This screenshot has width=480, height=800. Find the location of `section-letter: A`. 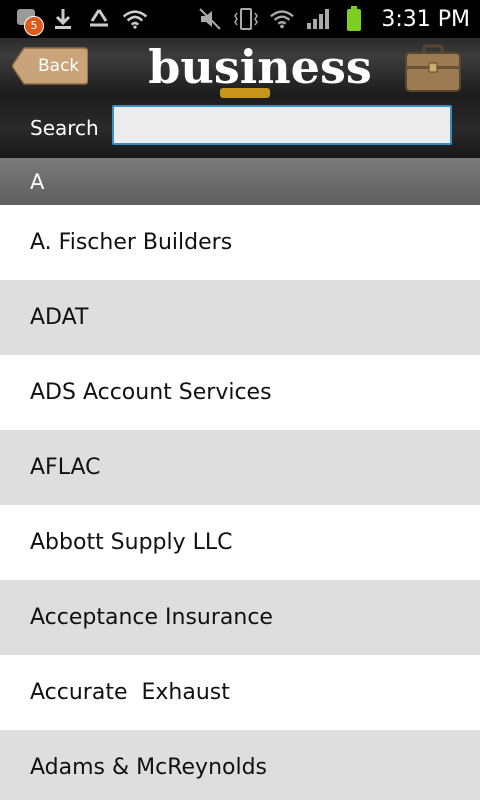

section-letter: A is located at coordinates (37, 182).